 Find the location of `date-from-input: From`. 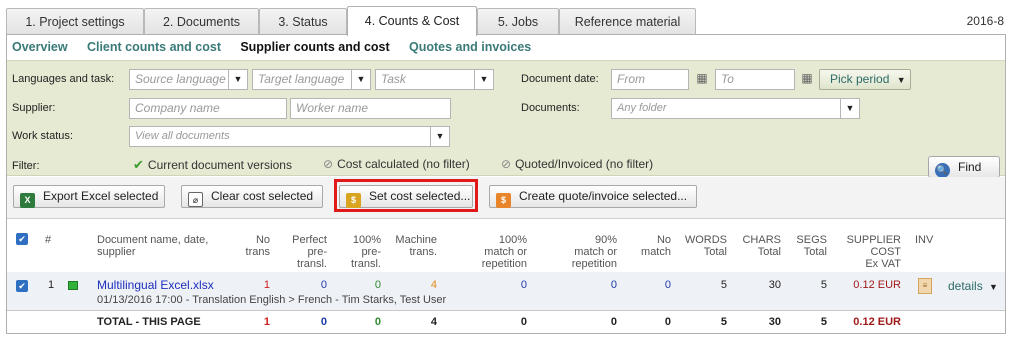

date-from-input: From is located at coordinates (650, 79).